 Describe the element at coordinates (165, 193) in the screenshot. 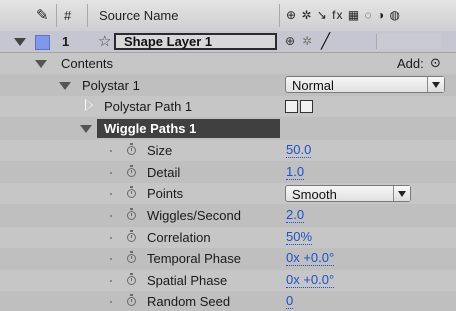

I see `property-name-points: Points` at that location.